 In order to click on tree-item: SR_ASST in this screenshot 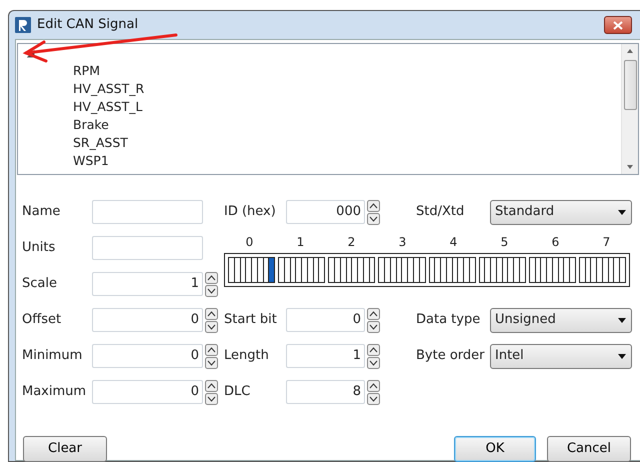, I will do `click(347, 143)`.